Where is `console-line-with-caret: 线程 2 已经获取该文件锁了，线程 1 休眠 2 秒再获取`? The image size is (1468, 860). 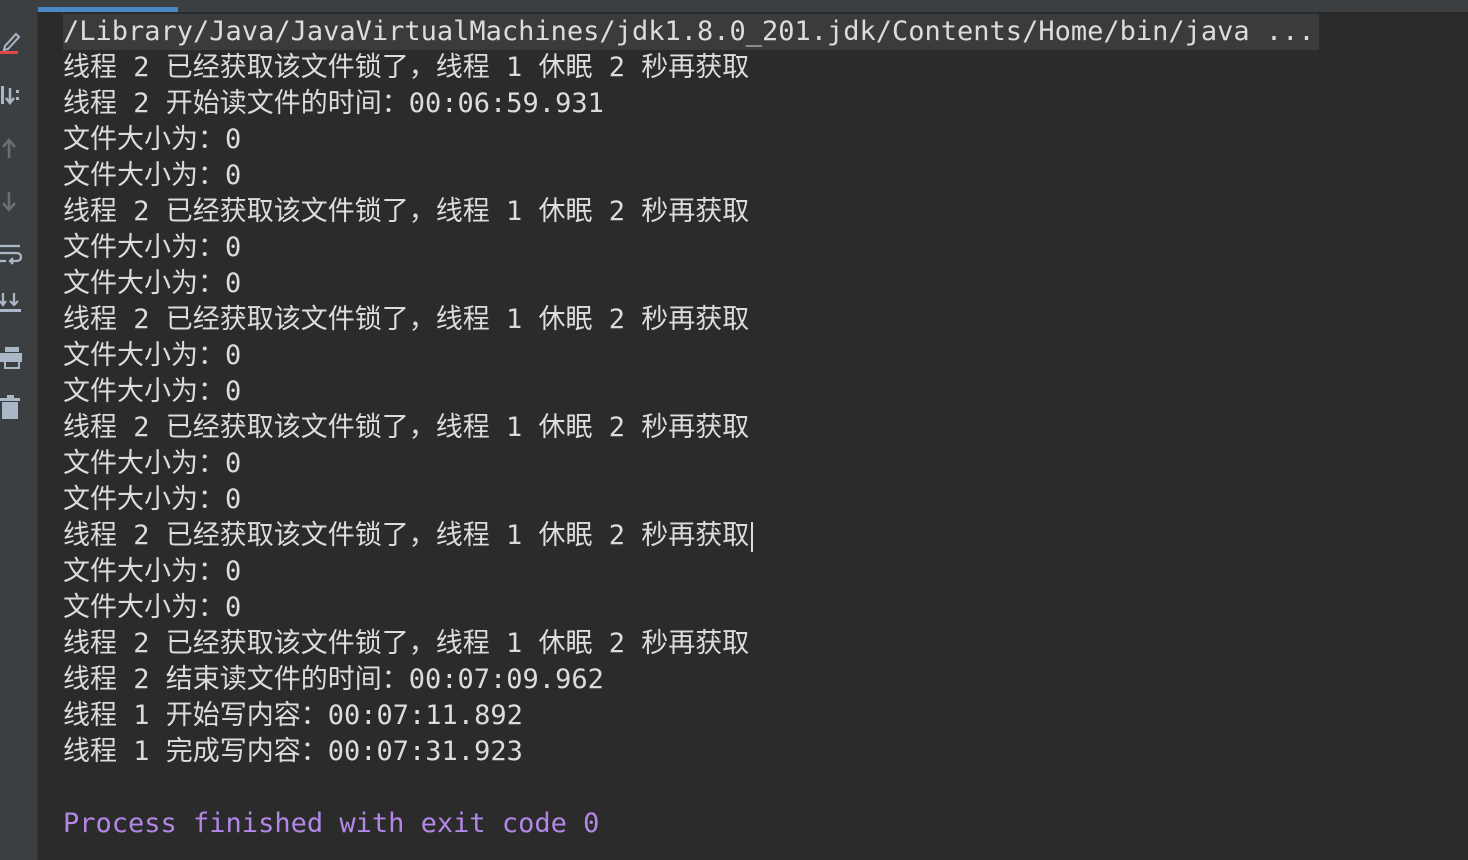 console-line-with-caret: 线程 2 已经获取该文件锁了，线程 1 休眠 2 秒再获取 is located at coordinates (408, 536).